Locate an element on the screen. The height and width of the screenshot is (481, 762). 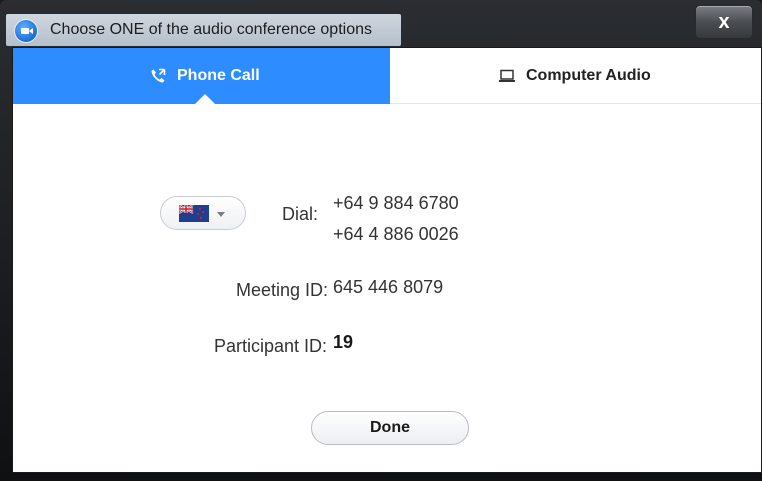
meeting-id-value: 645 446 8079 is located at coordinates (388, 287).